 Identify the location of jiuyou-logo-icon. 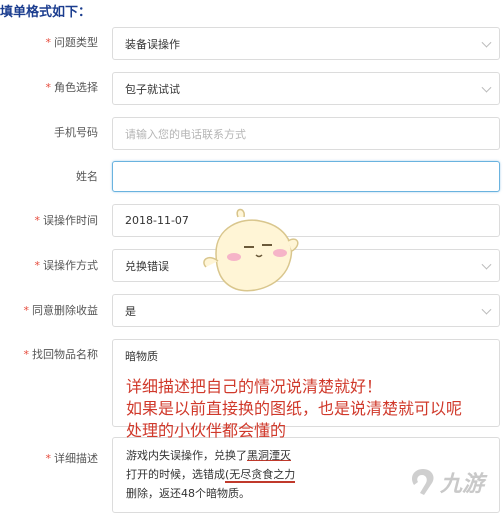
(423, 482).